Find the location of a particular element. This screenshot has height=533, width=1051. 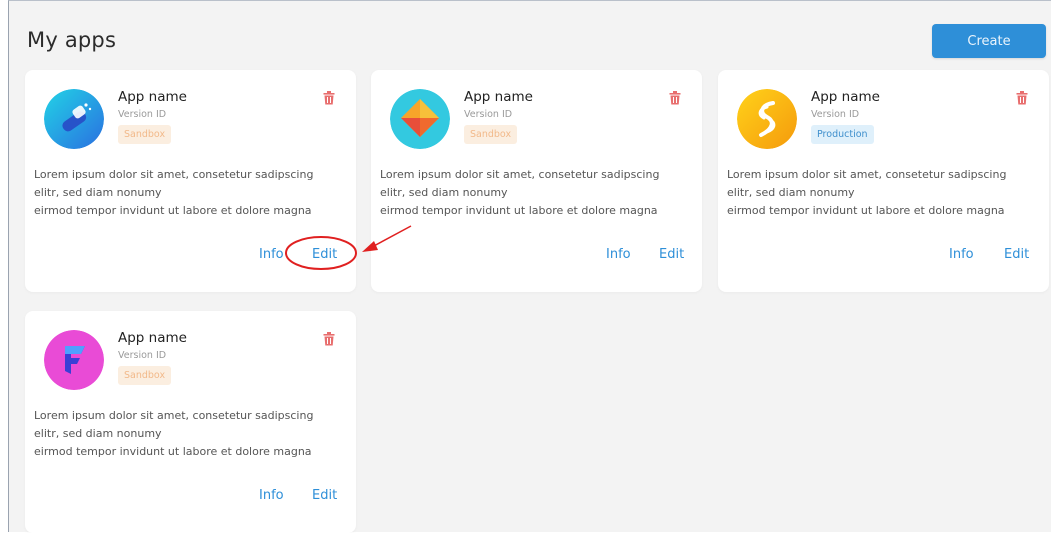

create-button: Create is located at coordinates (989, 41).